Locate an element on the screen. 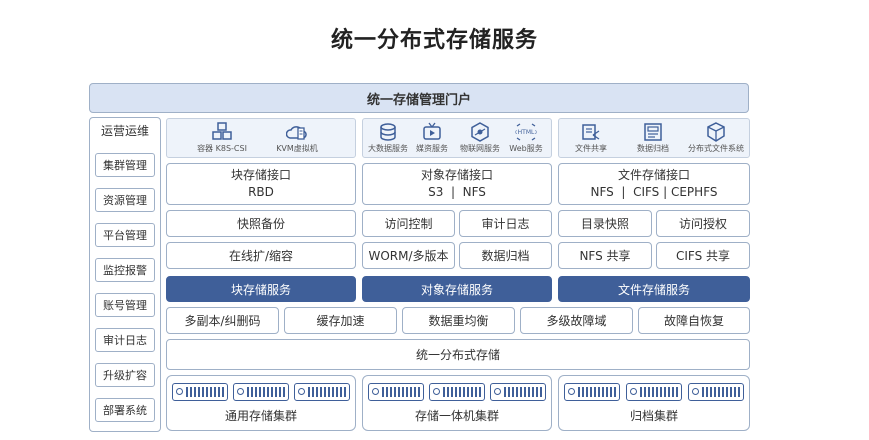 The width and height of the screenshot is (869, 440). cube-icon is located at coordinates (716, 132).